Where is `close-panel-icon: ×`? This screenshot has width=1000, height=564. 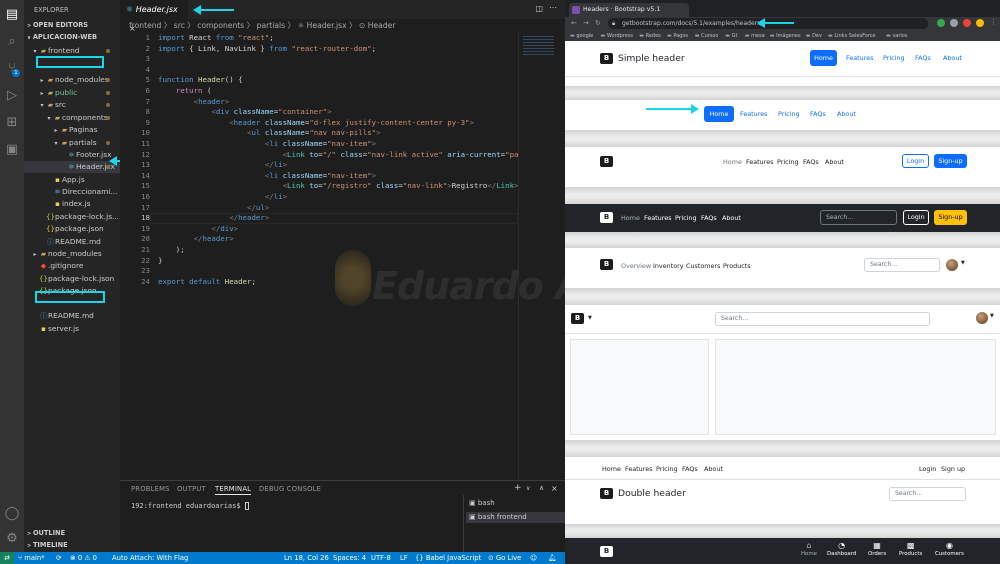
close-panel-icon: × is located at coordinates (554, 488).